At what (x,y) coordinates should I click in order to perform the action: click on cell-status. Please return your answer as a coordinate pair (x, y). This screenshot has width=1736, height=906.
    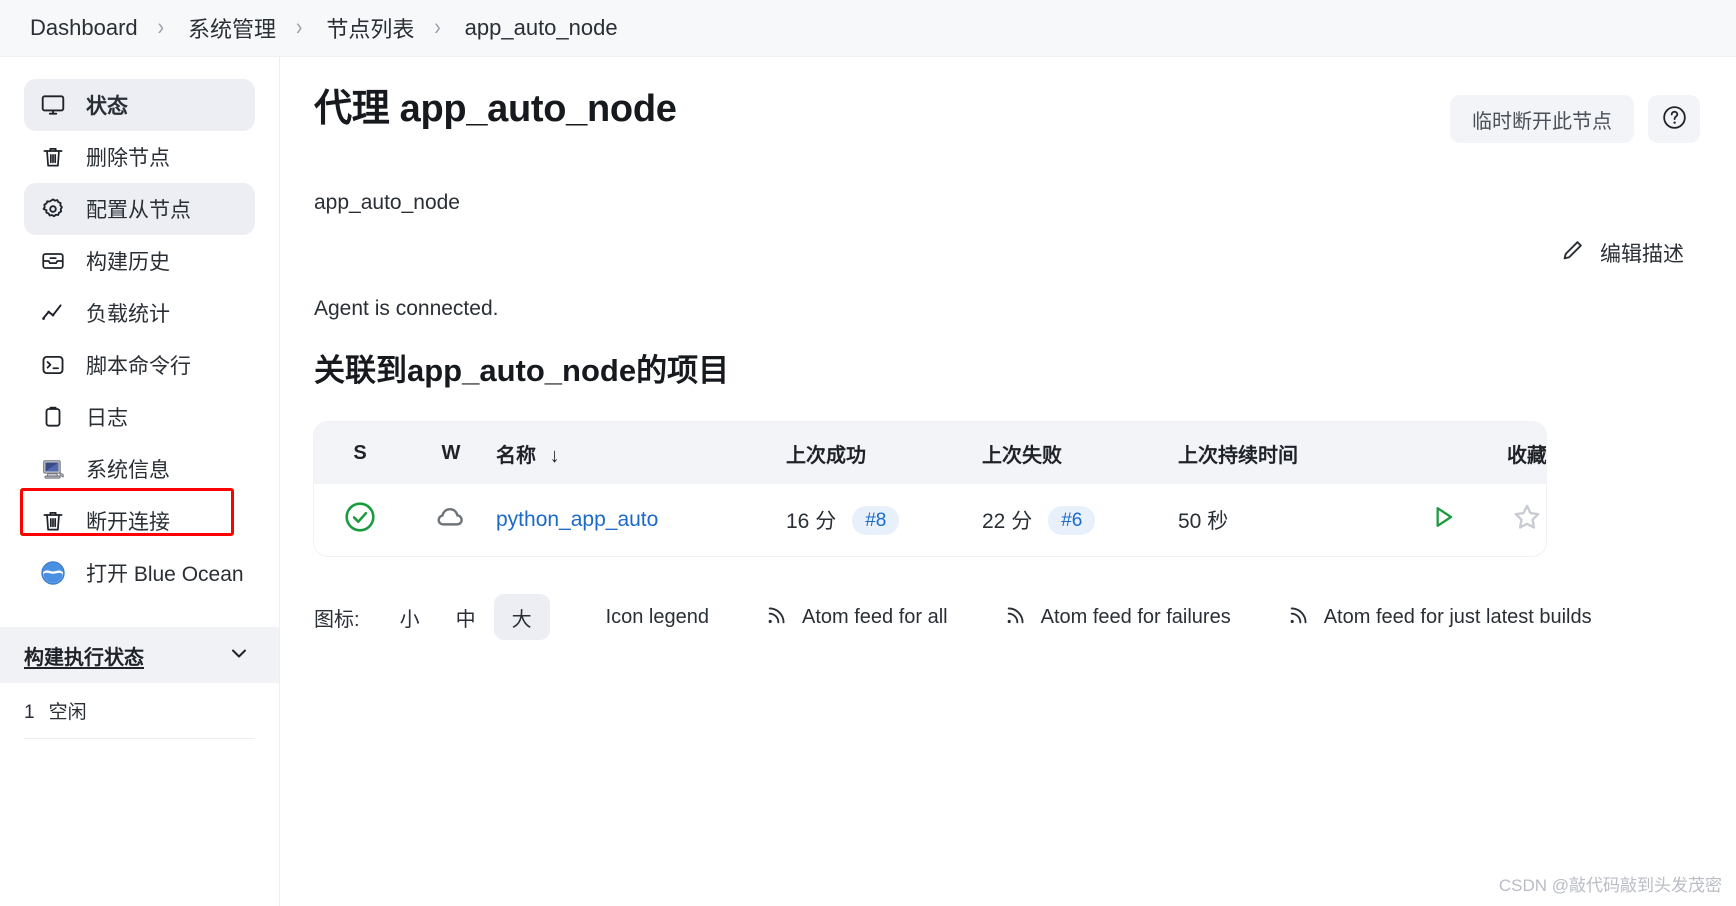
    Looking at the image, I should click on (360, 520).